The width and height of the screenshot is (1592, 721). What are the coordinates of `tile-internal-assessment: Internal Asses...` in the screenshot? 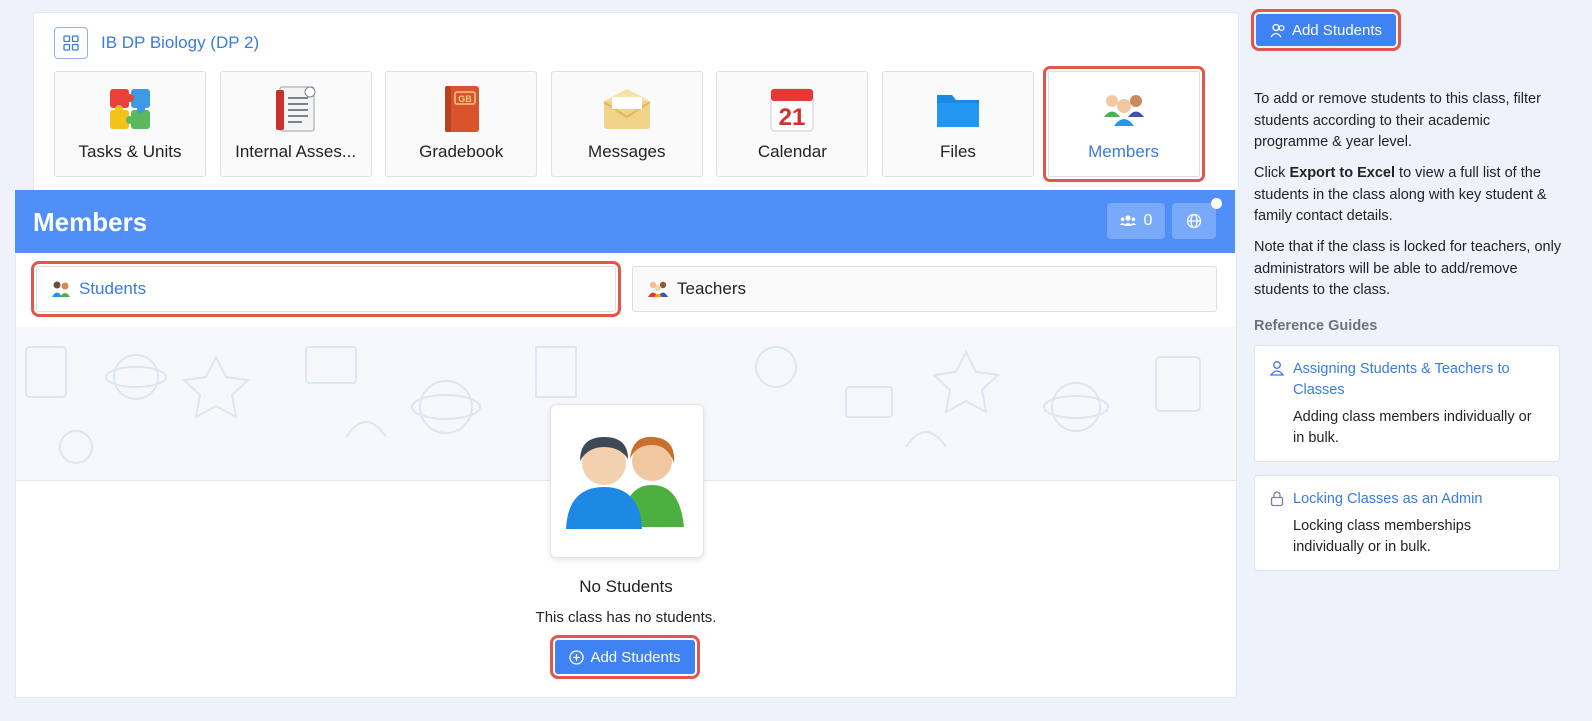 It's located at (295, 124).